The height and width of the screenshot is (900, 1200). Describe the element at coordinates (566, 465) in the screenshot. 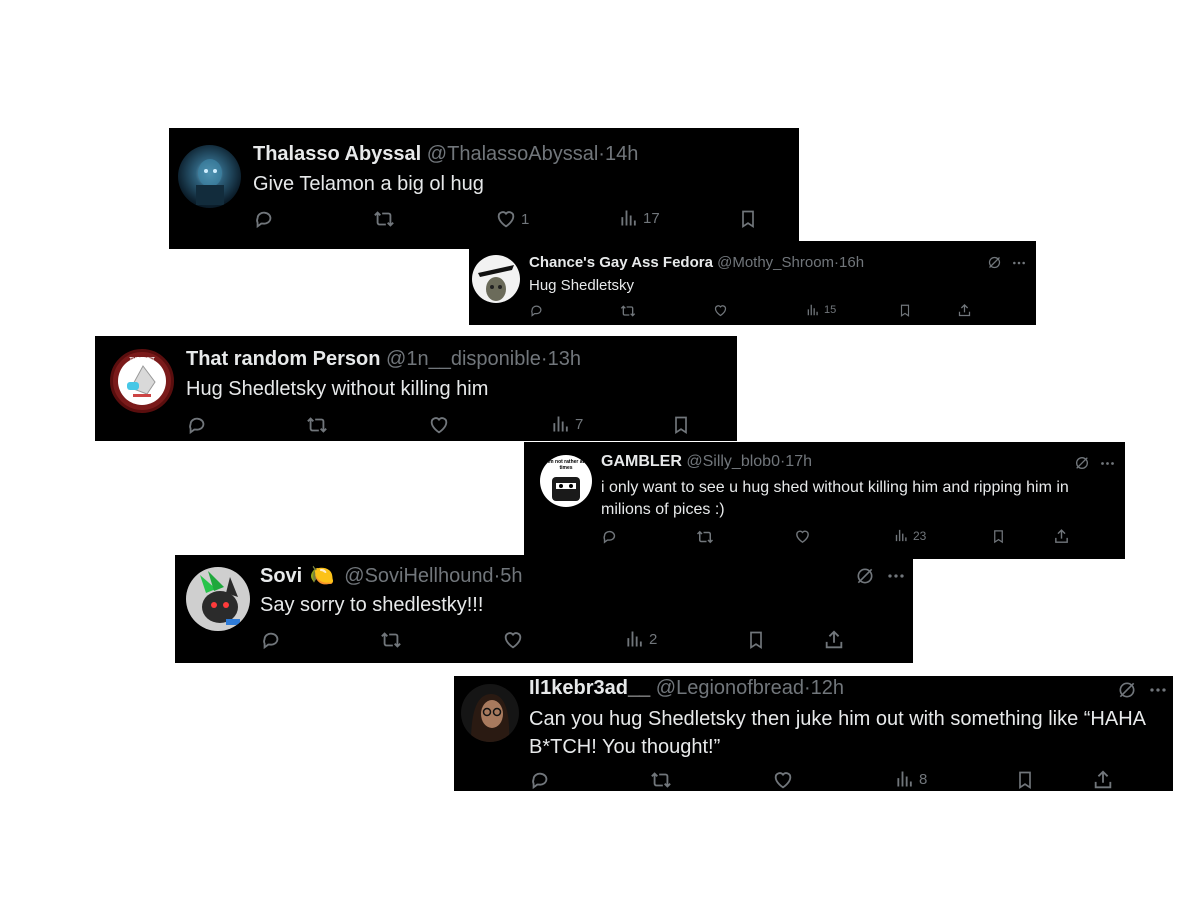

I see `avatar-label: im not rather at times` at that location.